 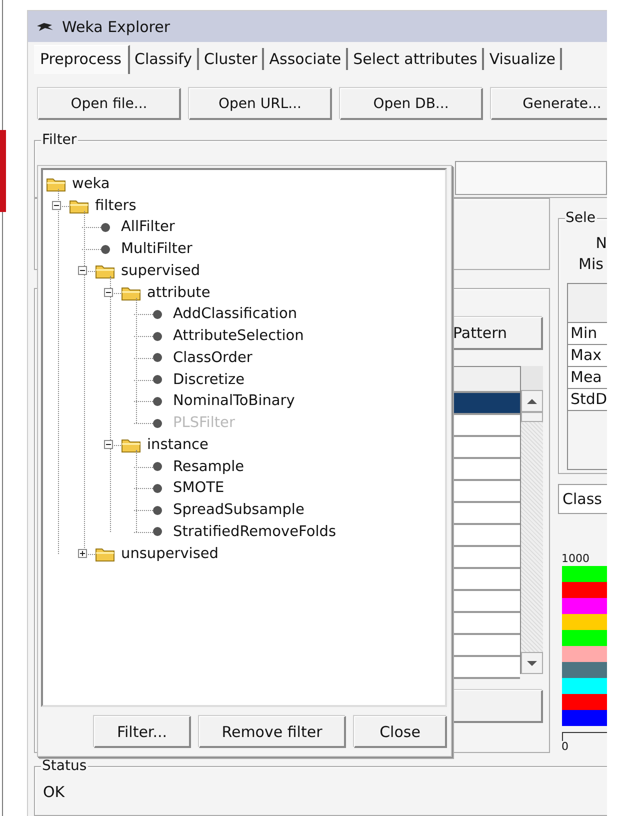 I want to click on tab: Associate, so click(x=306, y=59).